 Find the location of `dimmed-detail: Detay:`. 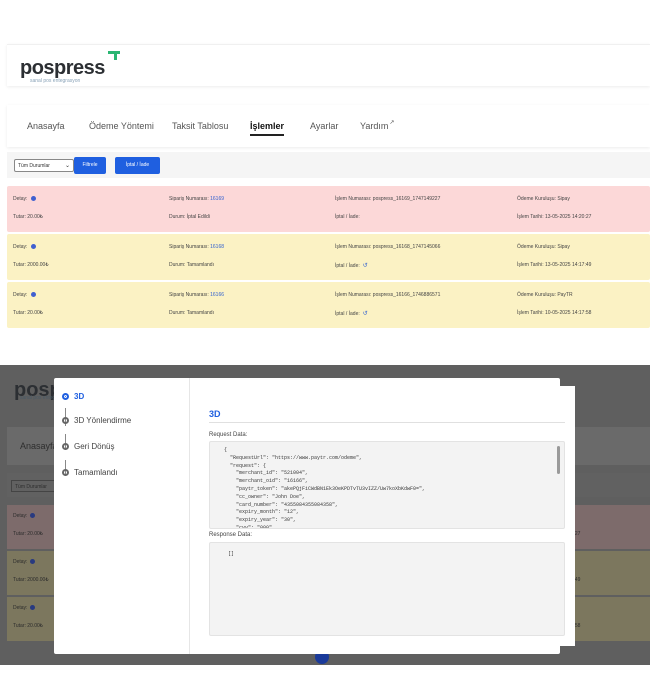

dimmed-detail: Detay: is located at coordinates (24, 516).